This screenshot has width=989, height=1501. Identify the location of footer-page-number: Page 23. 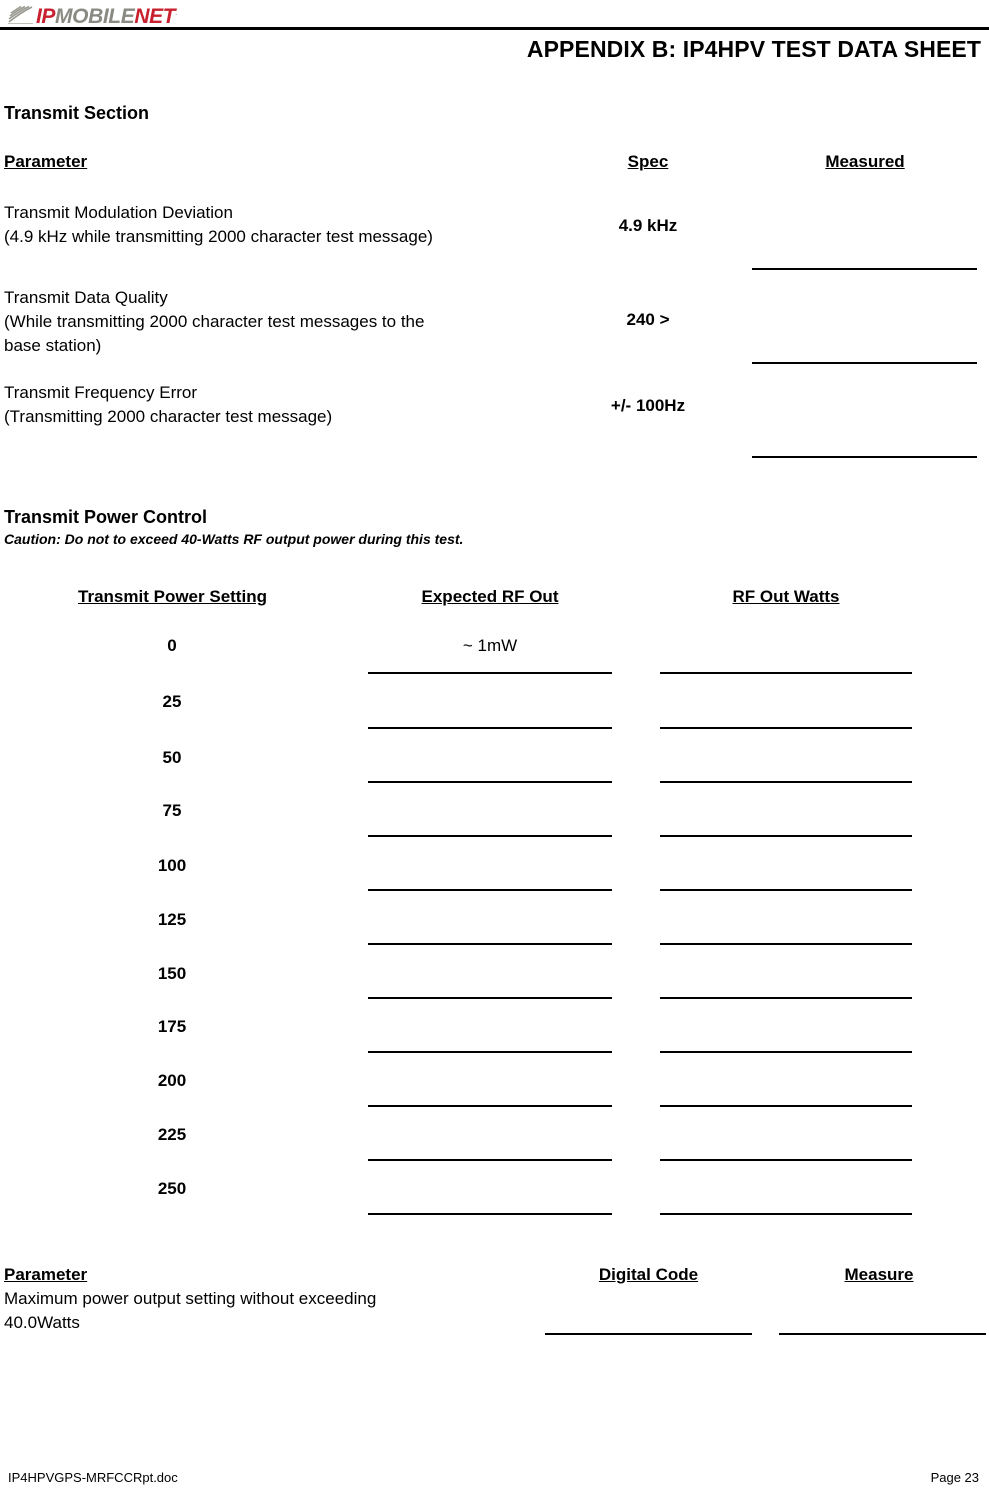
(954, 1477).